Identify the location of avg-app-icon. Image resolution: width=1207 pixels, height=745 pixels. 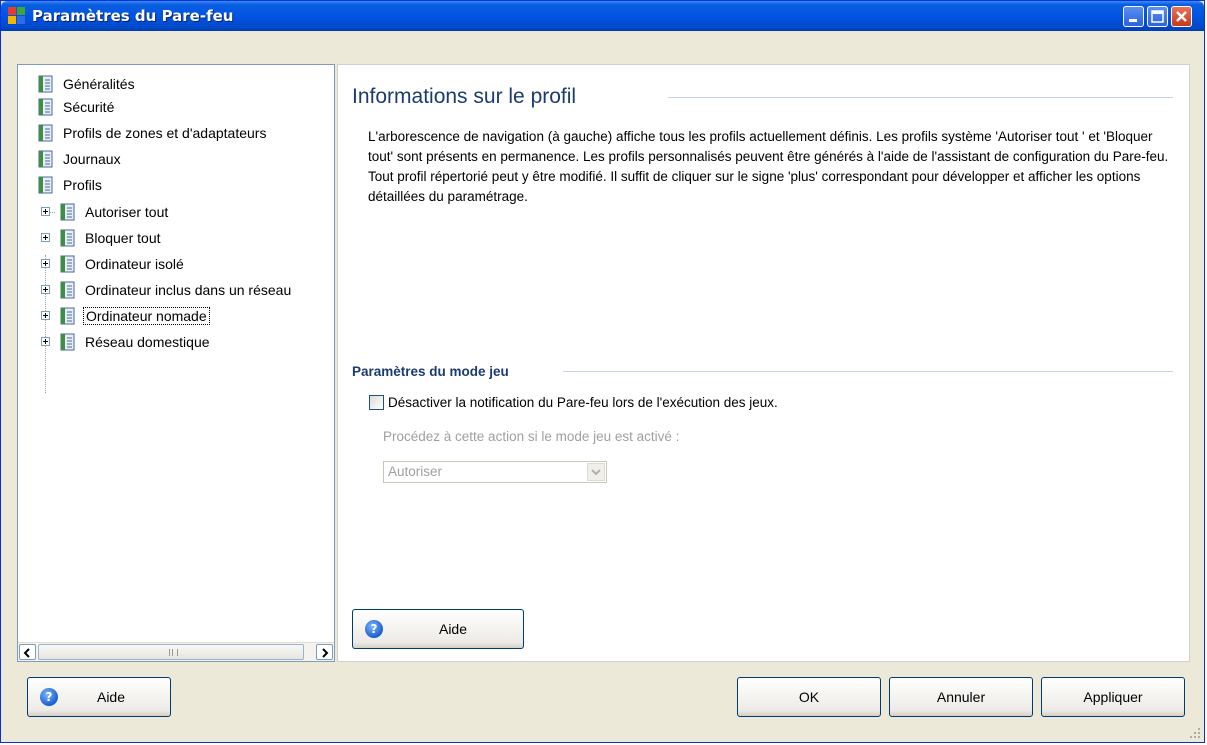
(16, 15).